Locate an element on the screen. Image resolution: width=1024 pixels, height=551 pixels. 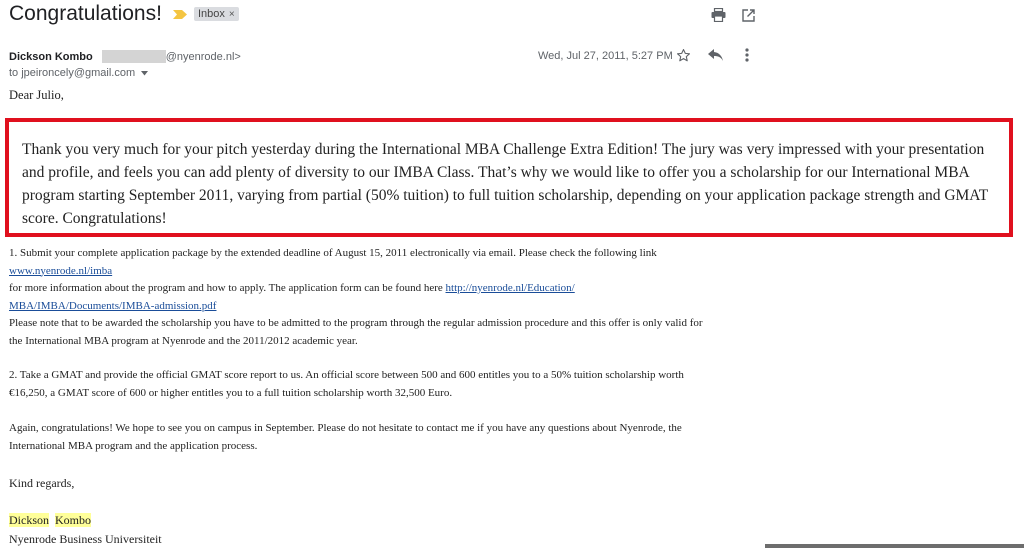
star-icon is located at coordinates (683, 55).